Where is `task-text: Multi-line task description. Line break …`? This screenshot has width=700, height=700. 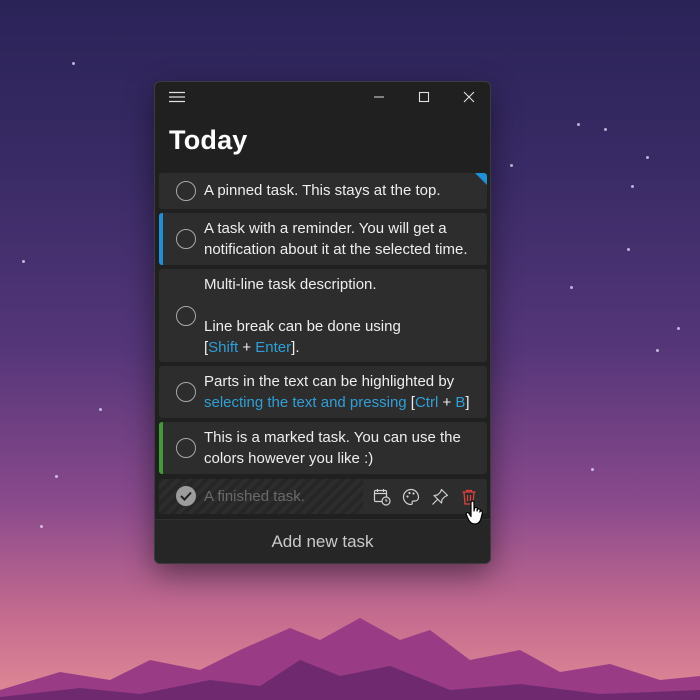
task-text: Multi-line task description. Line break … is located at coordinates (341, 316).